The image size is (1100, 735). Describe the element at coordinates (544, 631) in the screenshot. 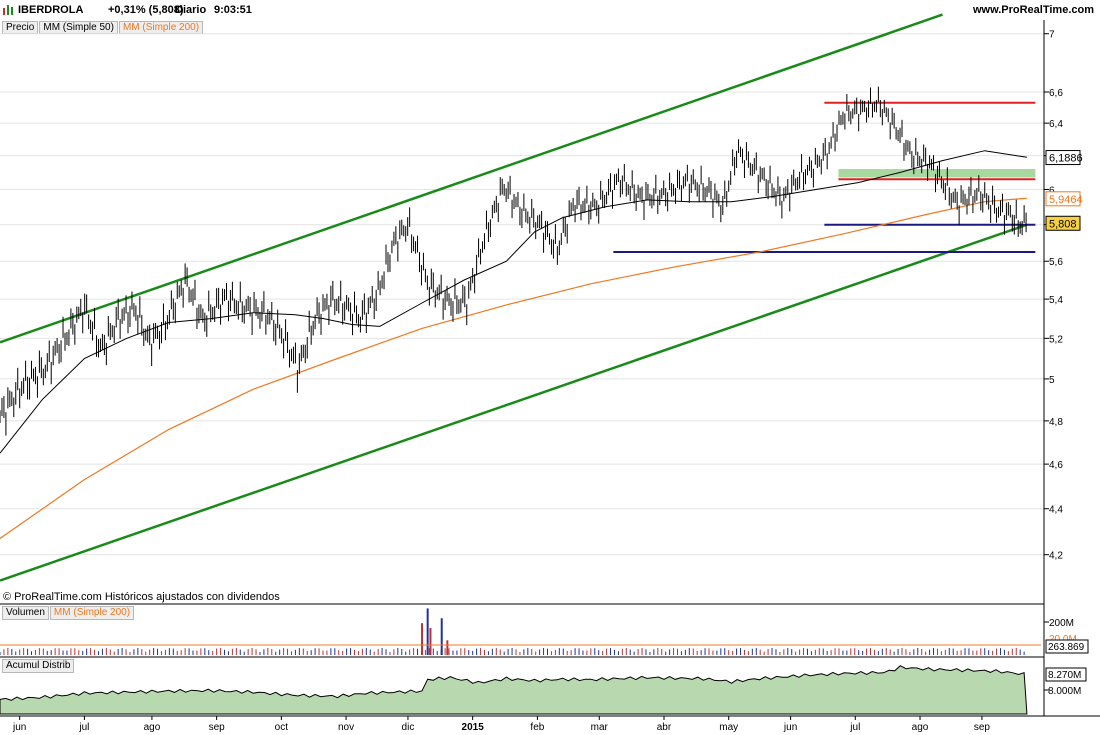

I see `volume-panel: 200M20,0M263.869` at that location.